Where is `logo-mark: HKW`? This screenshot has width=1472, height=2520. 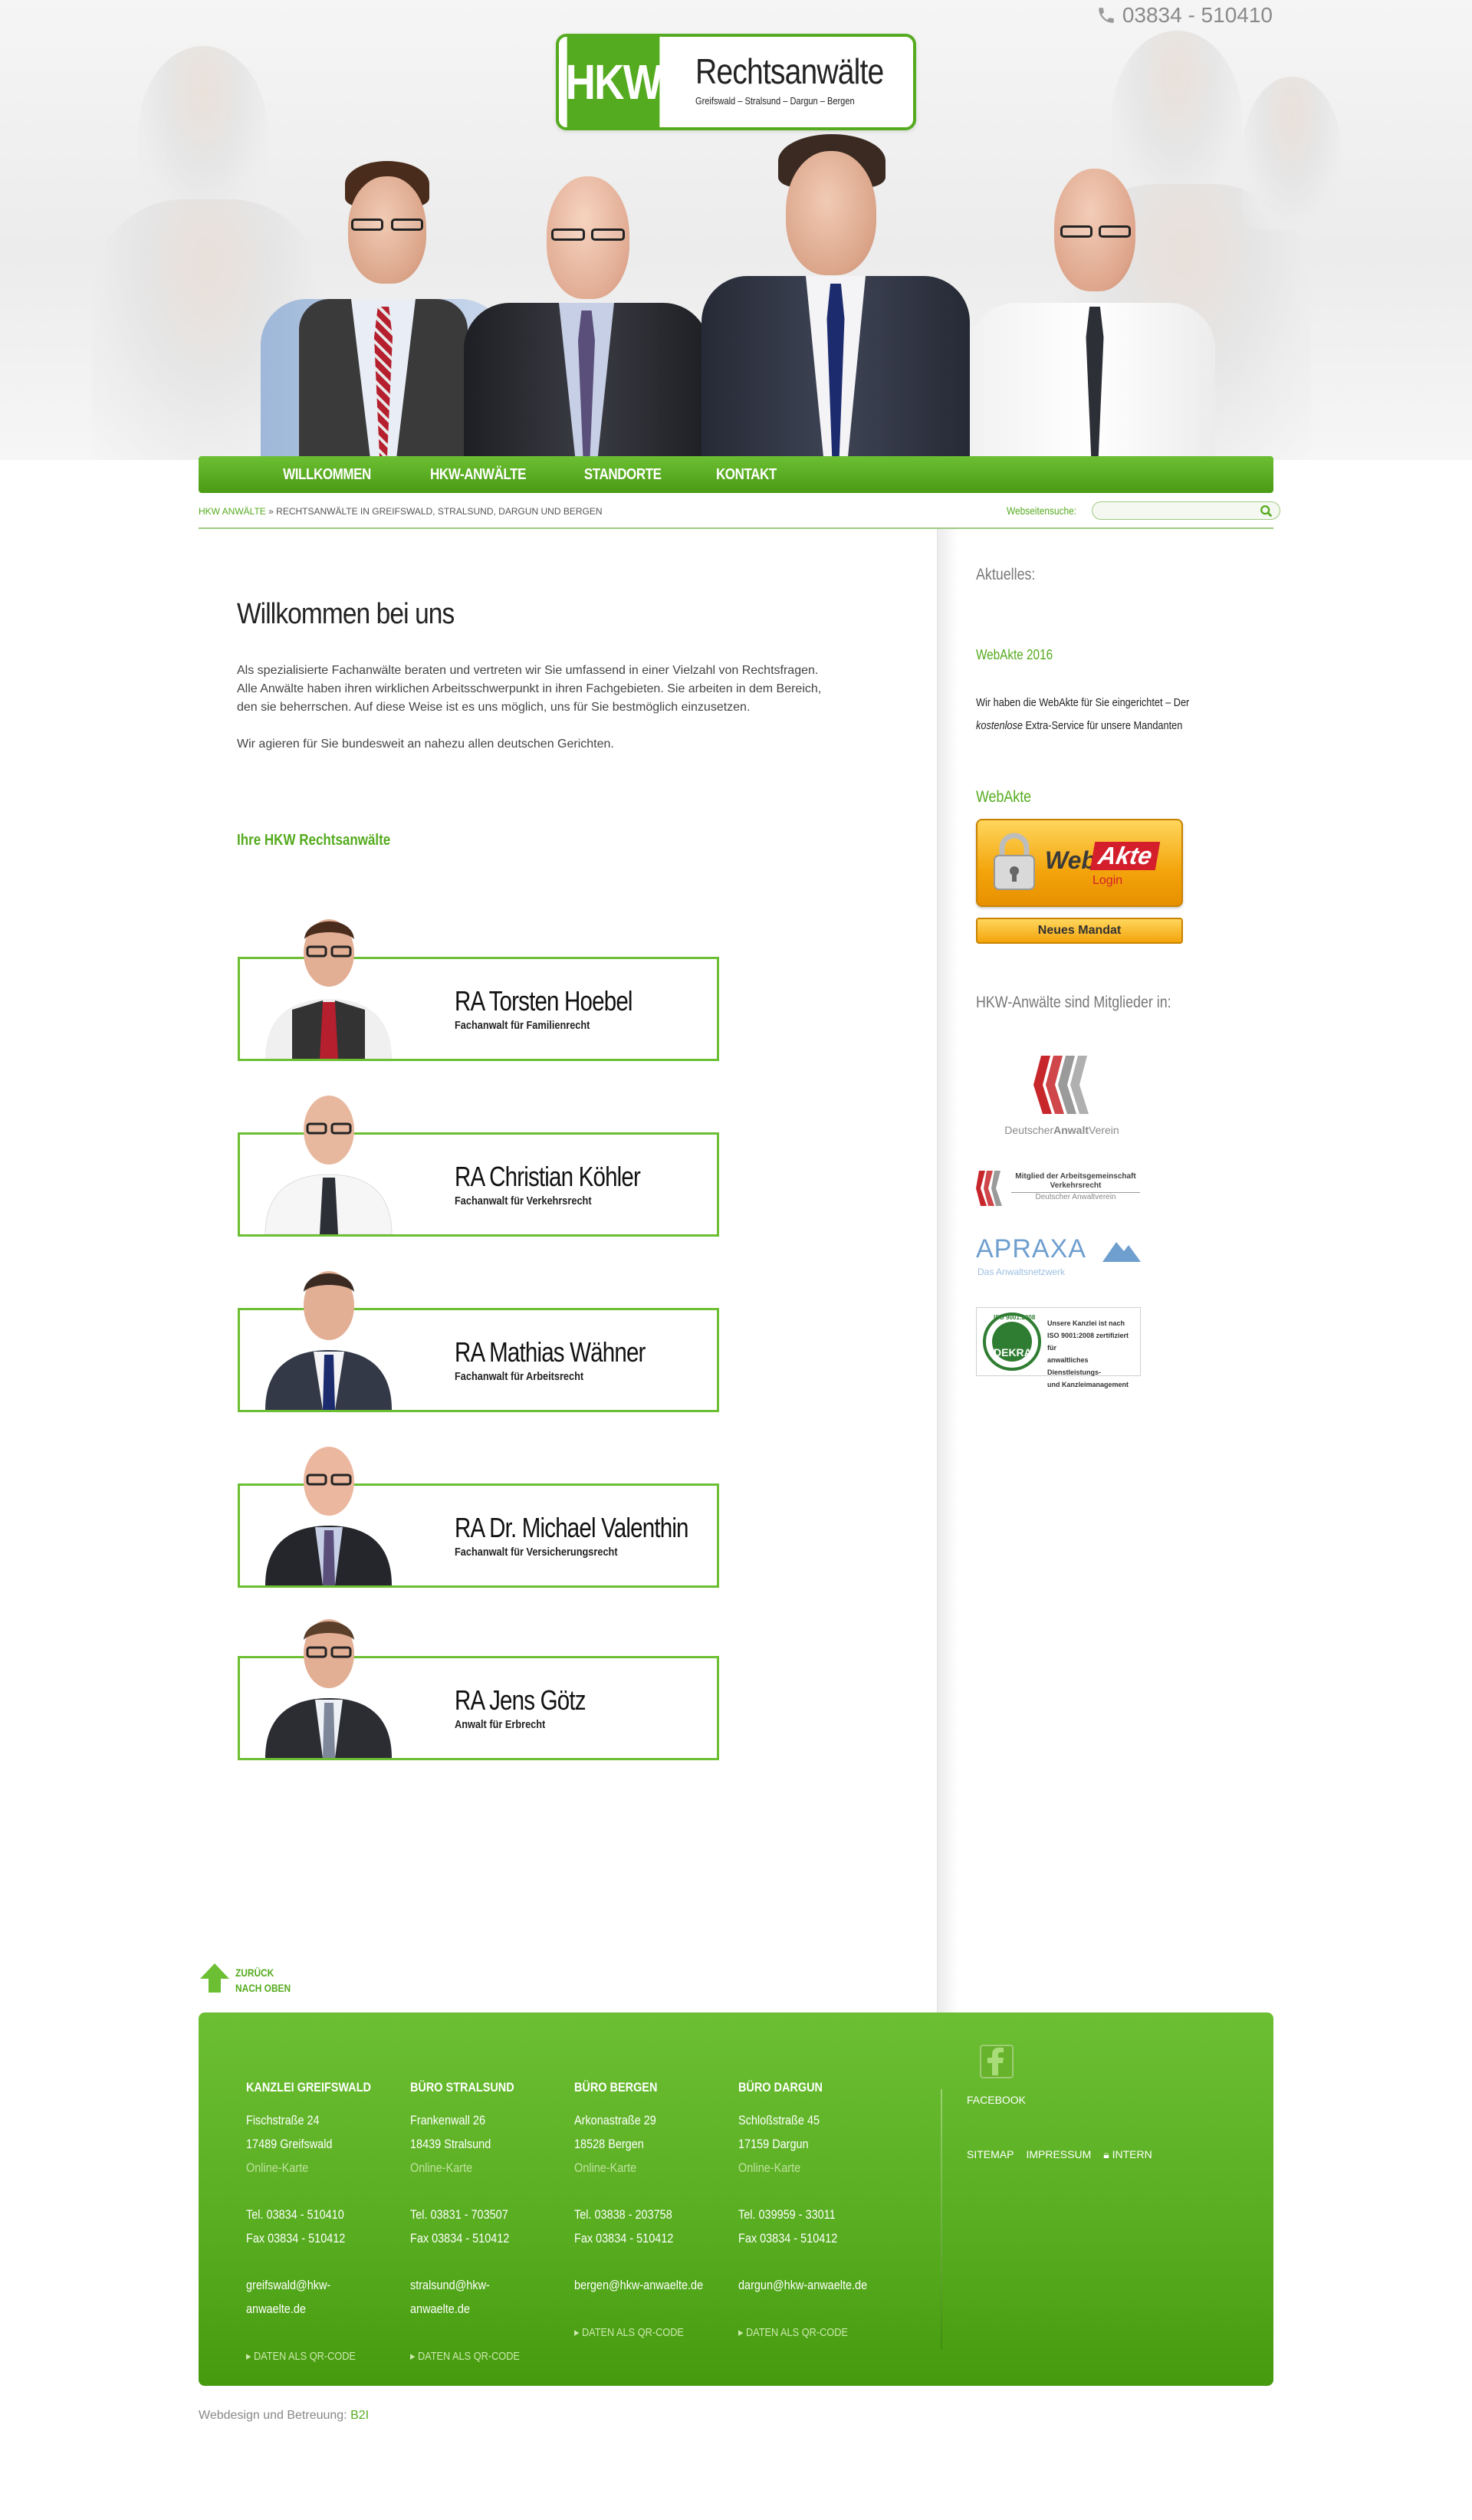 logo-mark: HKW is located at coordinates (614, 82).